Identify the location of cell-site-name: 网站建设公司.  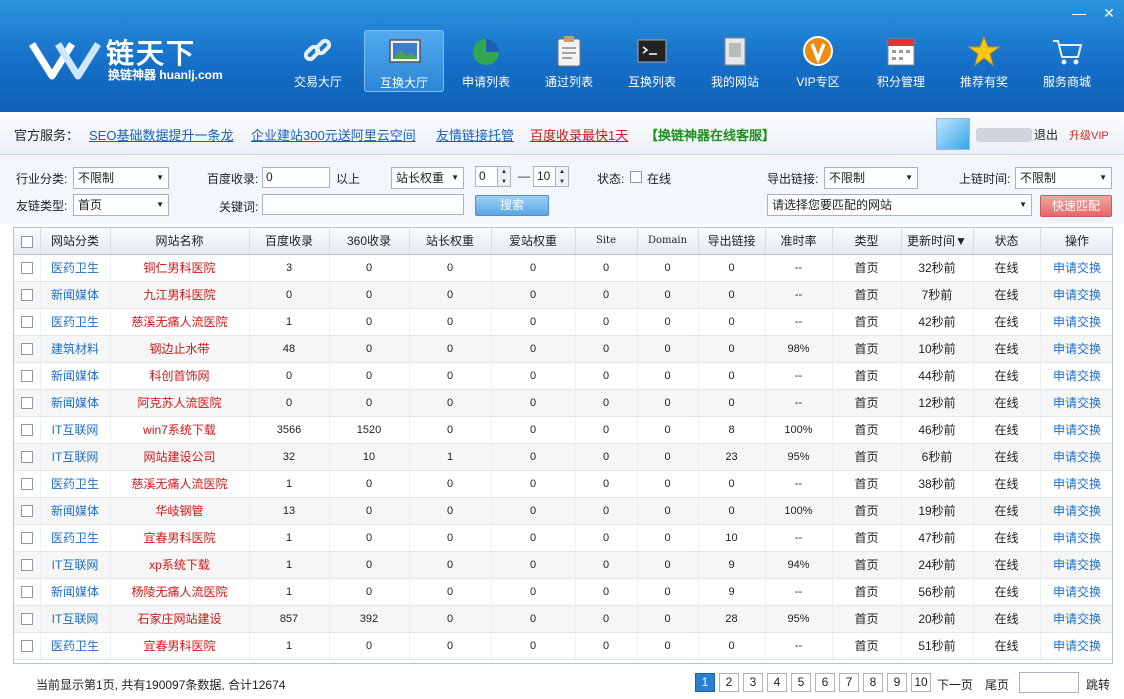
(180, 457).